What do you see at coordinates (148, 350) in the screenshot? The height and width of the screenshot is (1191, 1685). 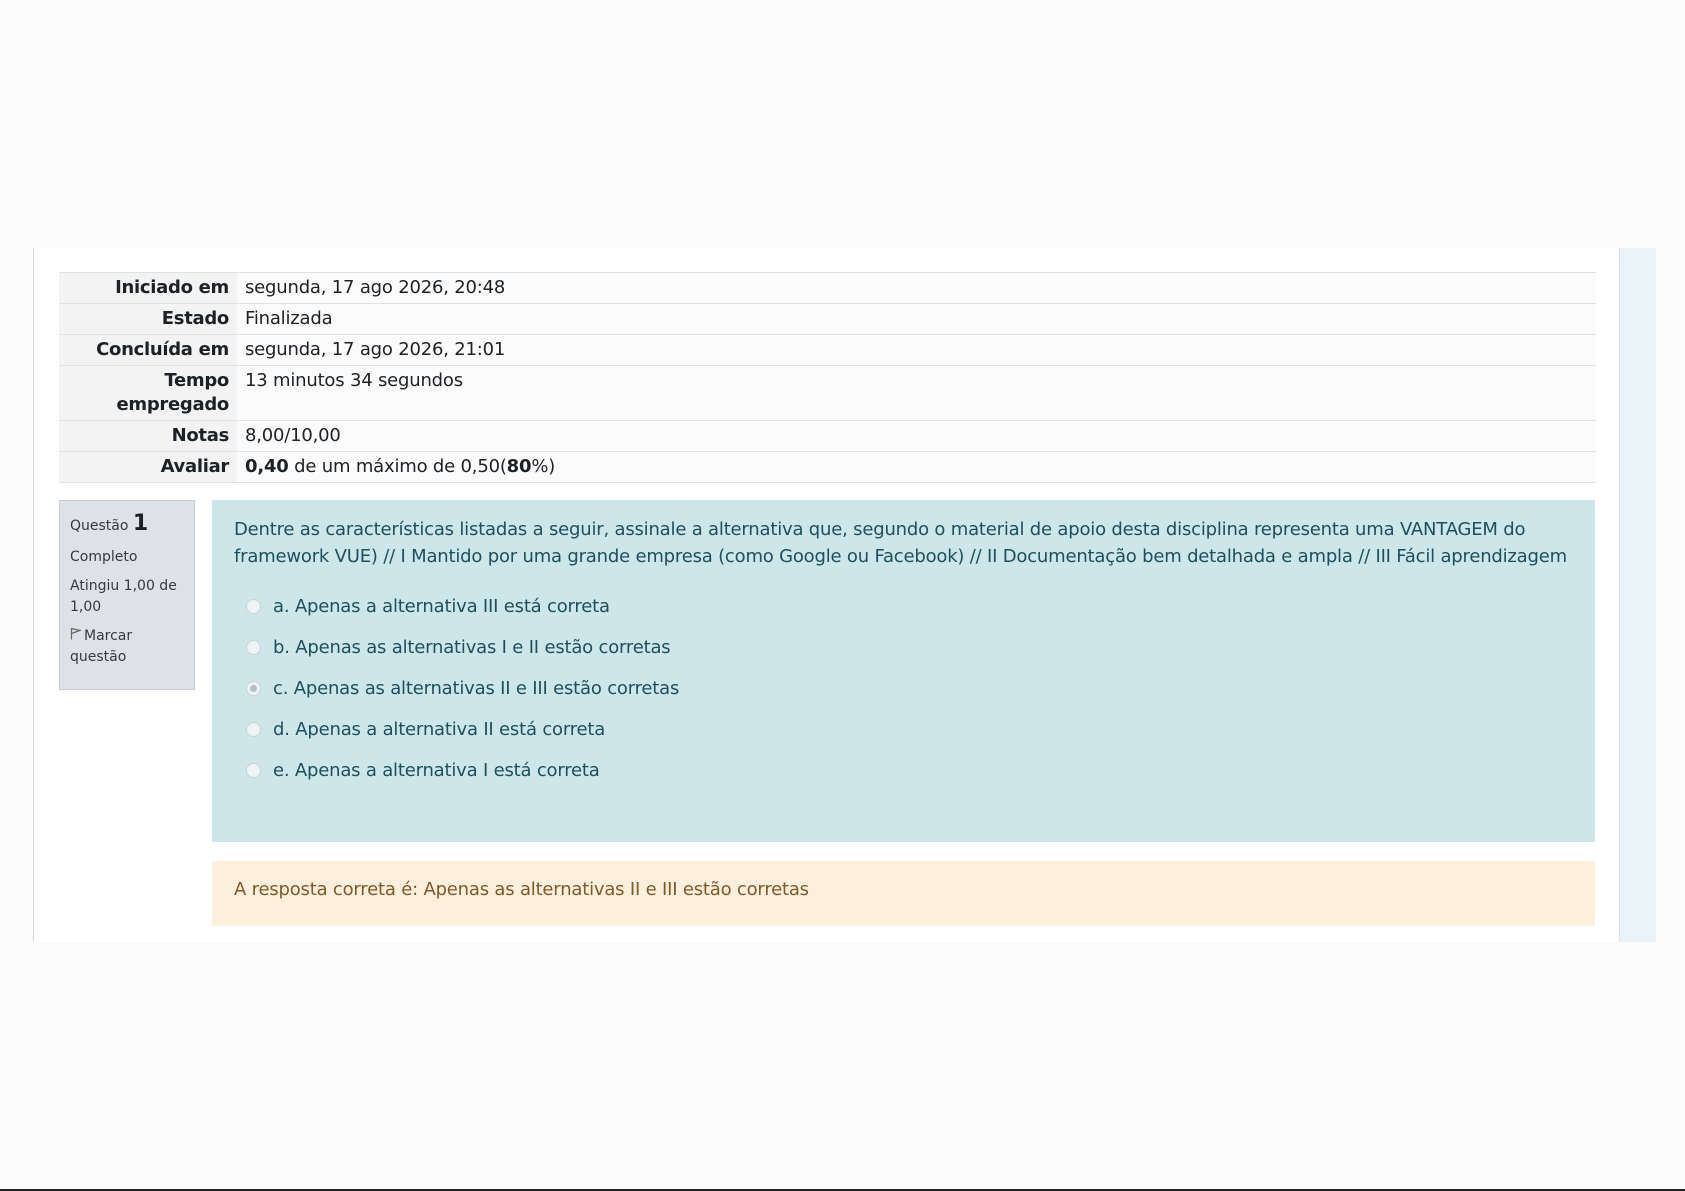 I see `summary-label: Concluída em` at bounding box center [148, 350].